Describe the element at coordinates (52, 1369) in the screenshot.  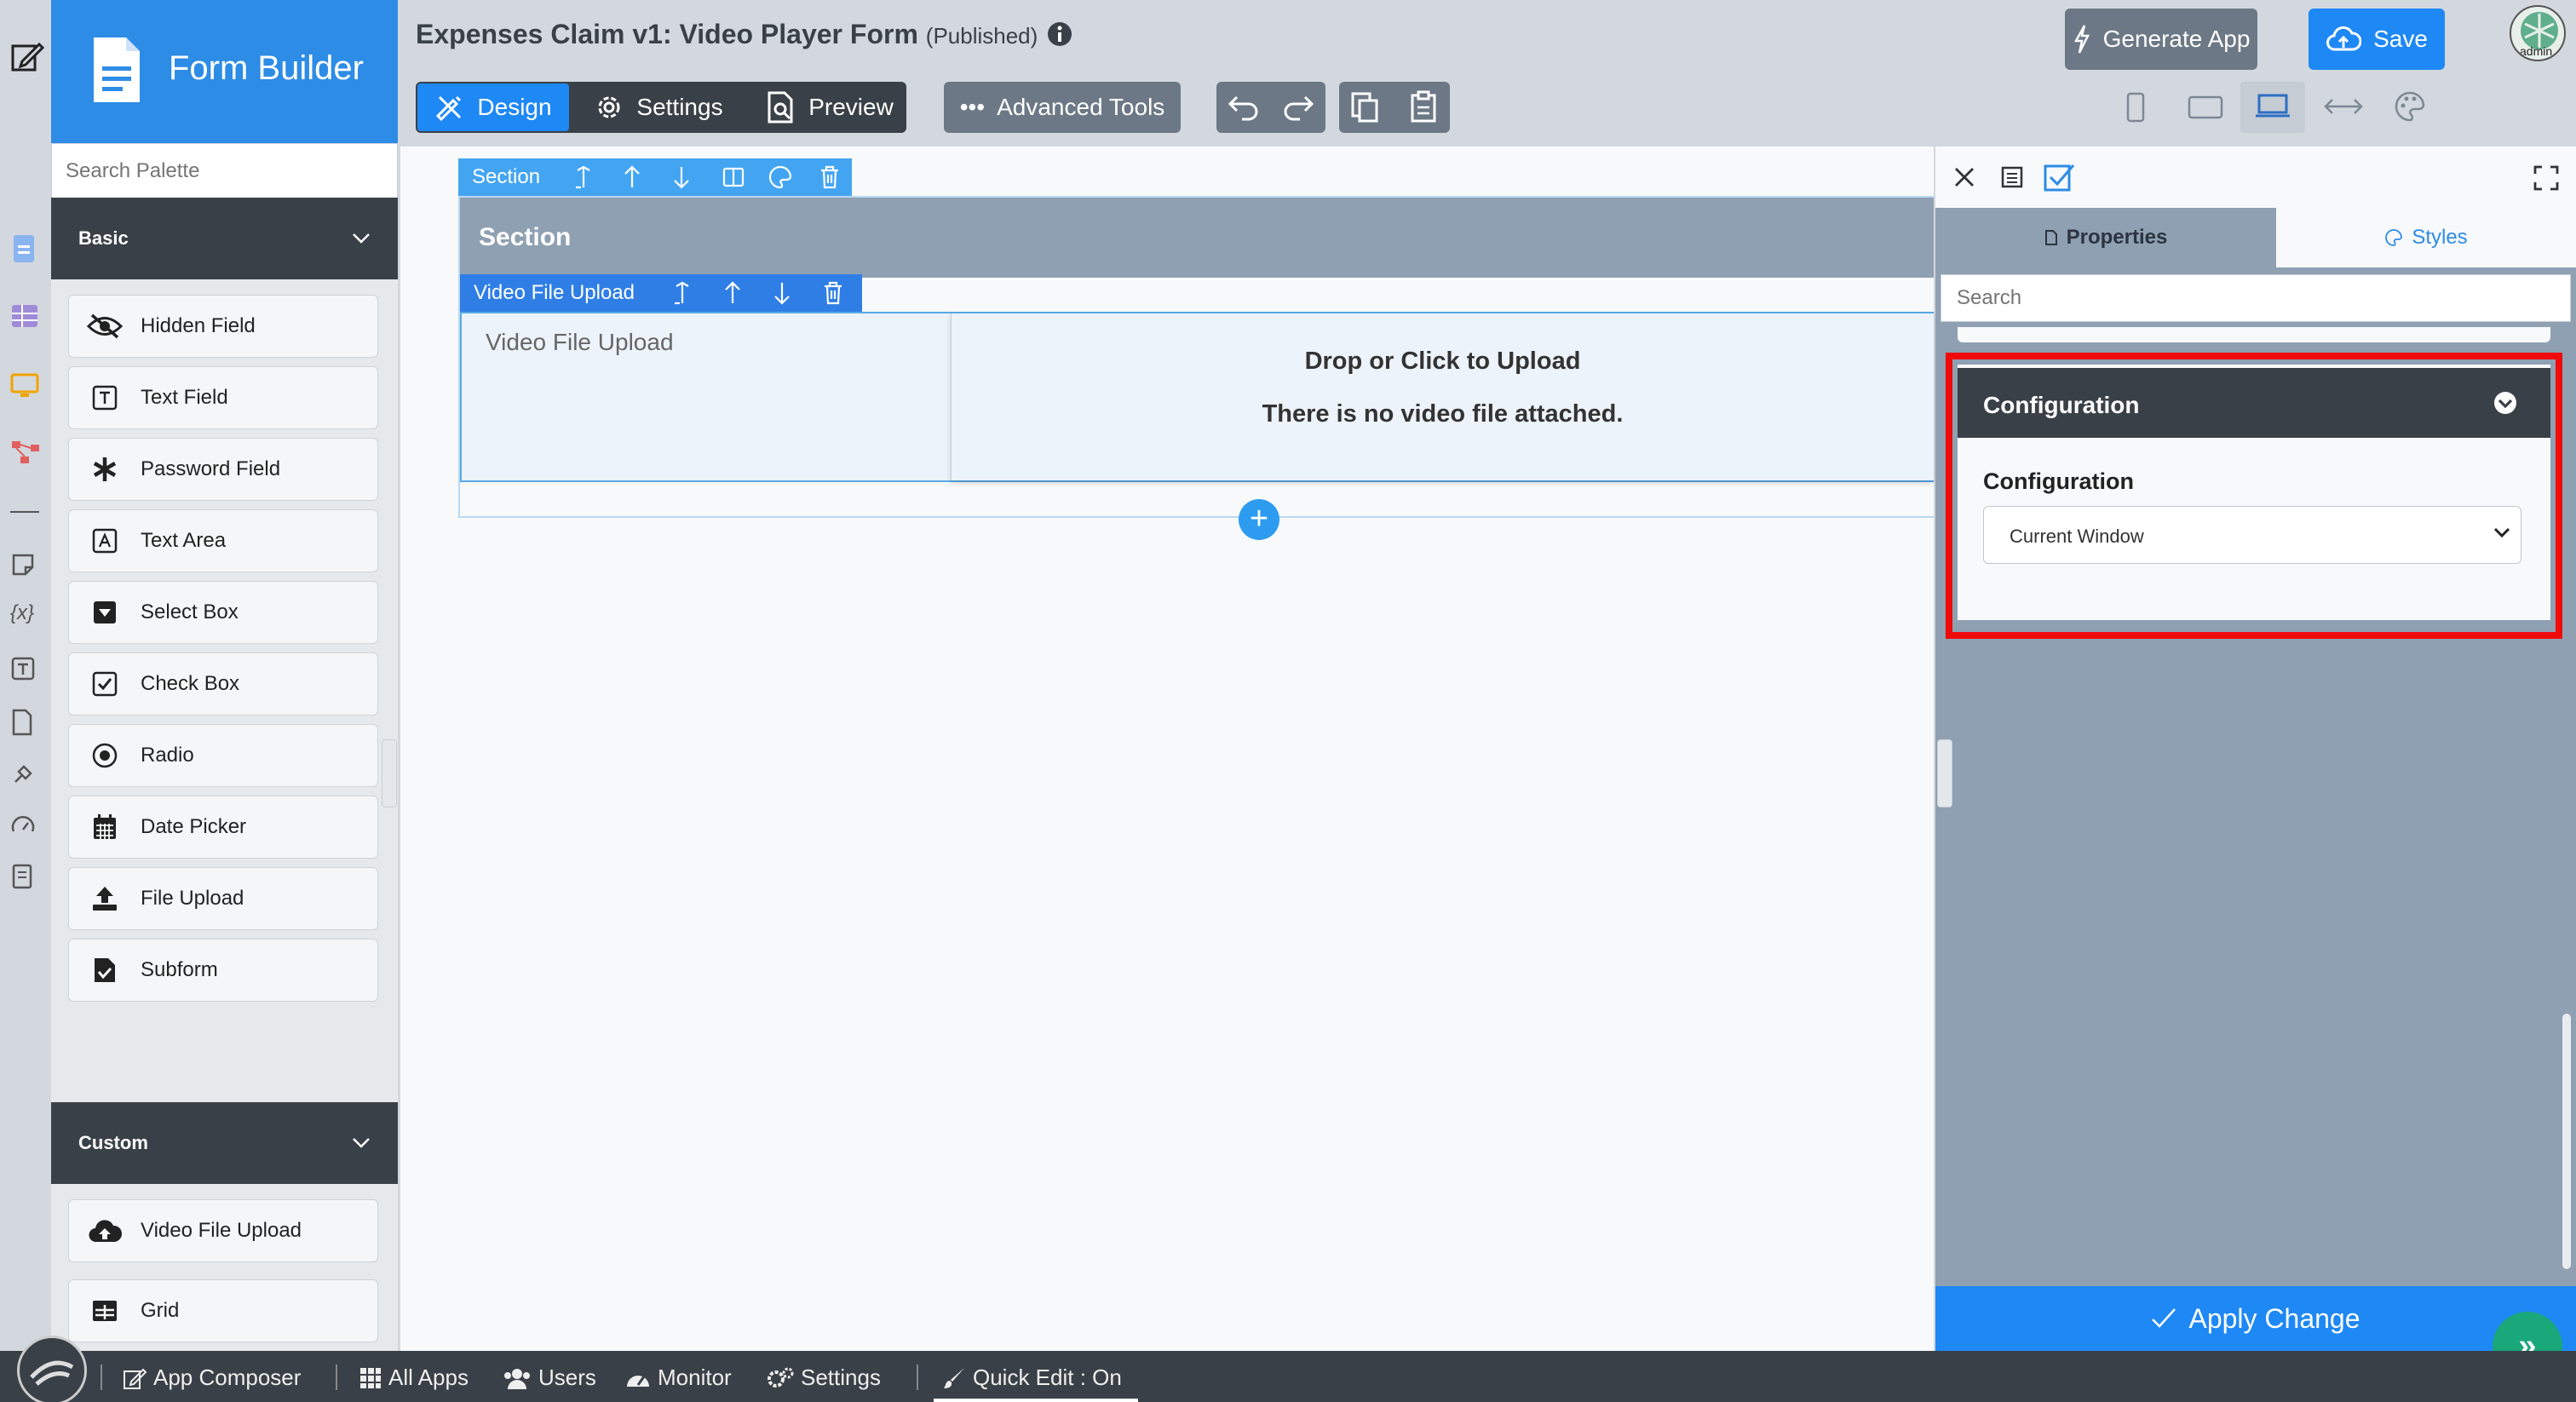
I see `joget-logo-icon` at that location.